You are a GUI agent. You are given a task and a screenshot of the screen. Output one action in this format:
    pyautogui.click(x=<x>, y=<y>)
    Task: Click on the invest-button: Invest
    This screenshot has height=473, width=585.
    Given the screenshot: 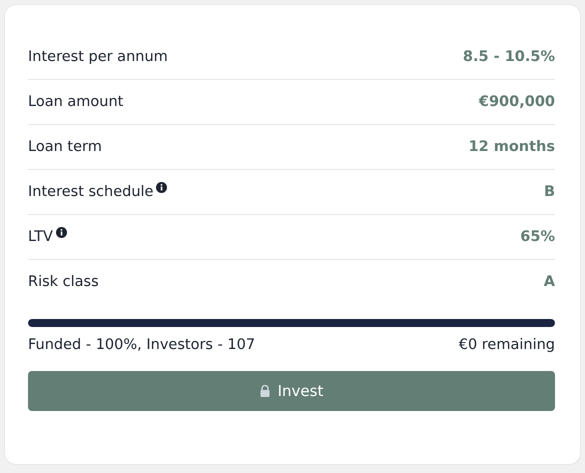 What is the action you would take?
    pyautogui.click(x=291, y=391)
    